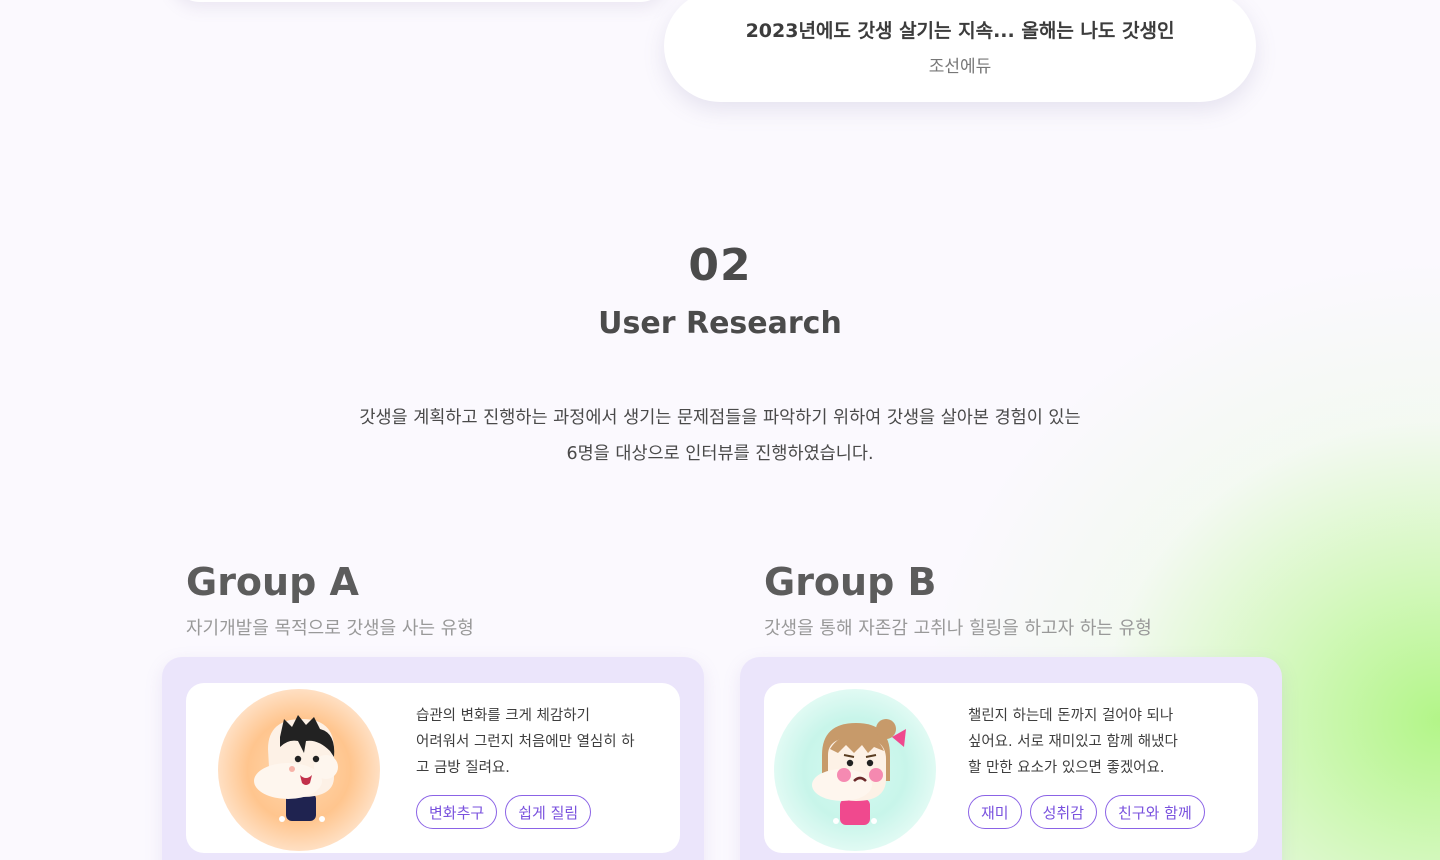 The height and width of the screenshot is (860, 1440). I want to click on quote-line: 고 금방 질려요., so click(463, 768).